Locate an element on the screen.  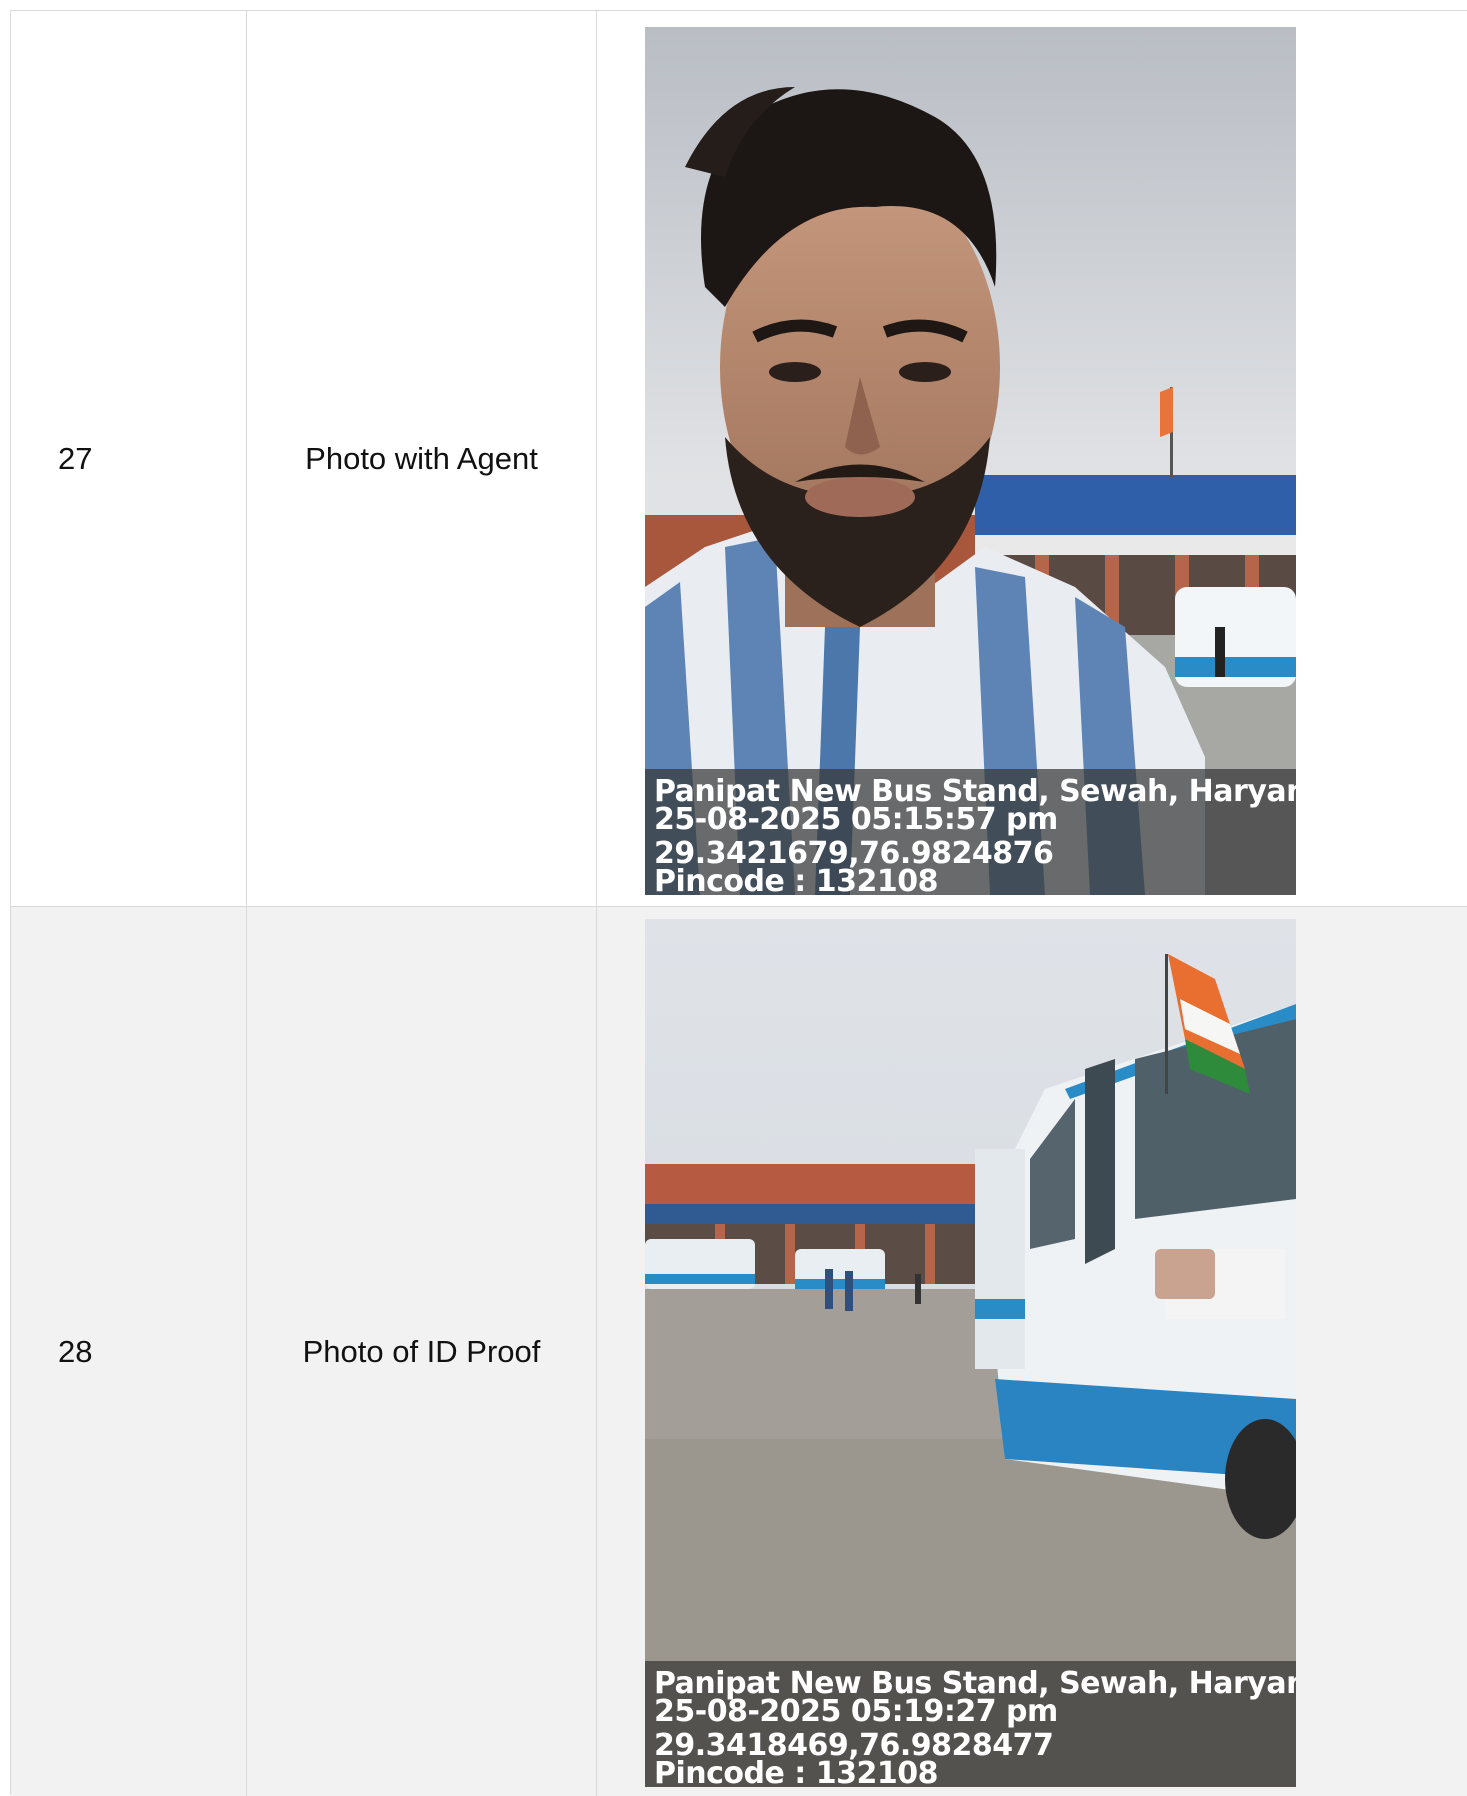
row-number: 28 is located at coordinates (75, 1351).